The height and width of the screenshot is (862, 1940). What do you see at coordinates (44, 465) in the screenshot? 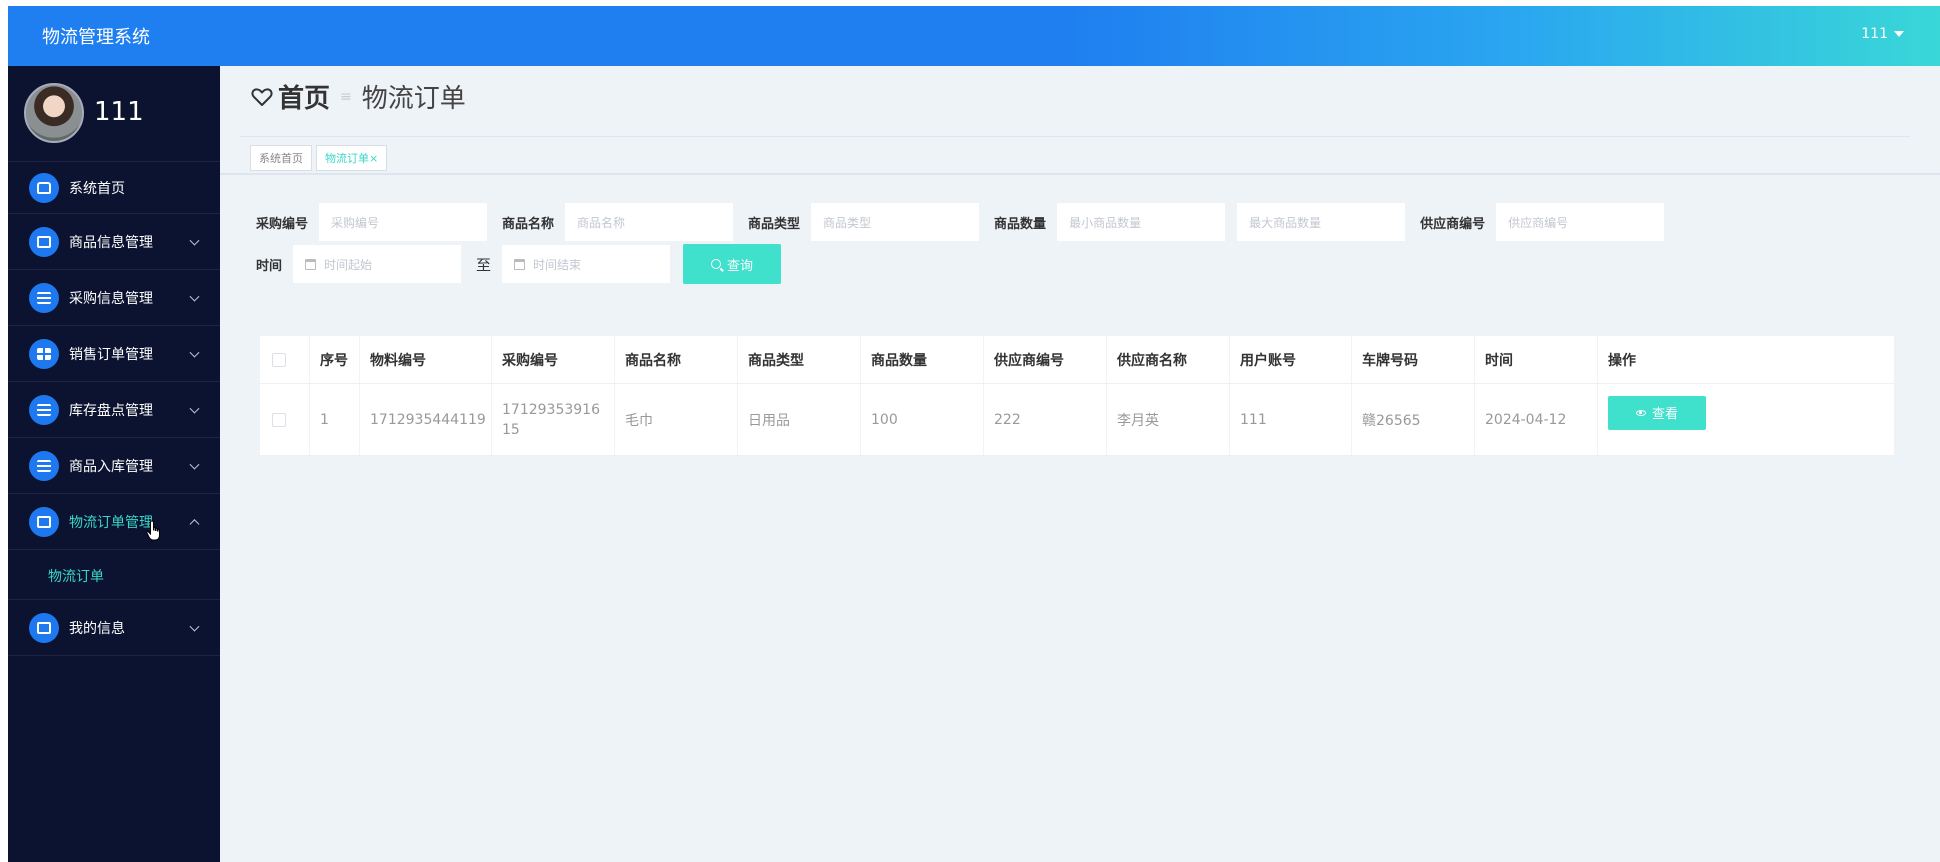
I see `sliders-icon` at bounding box center [44, 465].